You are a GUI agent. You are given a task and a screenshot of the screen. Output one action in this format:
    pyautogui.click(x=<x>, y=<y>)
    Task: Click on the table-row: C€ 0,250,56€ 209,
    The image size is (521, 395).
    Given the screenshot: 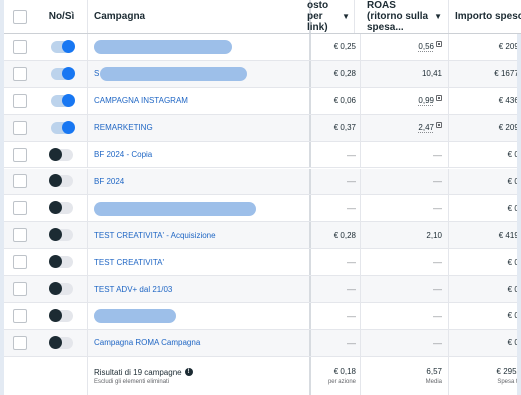 What is the action you would take?
    pyautogui.click(x=262, y=47)
    